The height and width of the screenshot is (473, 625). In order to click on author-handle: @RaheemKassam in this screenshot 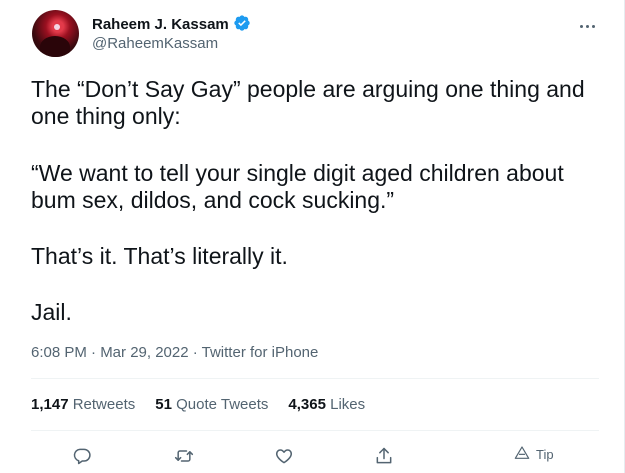, I will do `click(155, 44)`.